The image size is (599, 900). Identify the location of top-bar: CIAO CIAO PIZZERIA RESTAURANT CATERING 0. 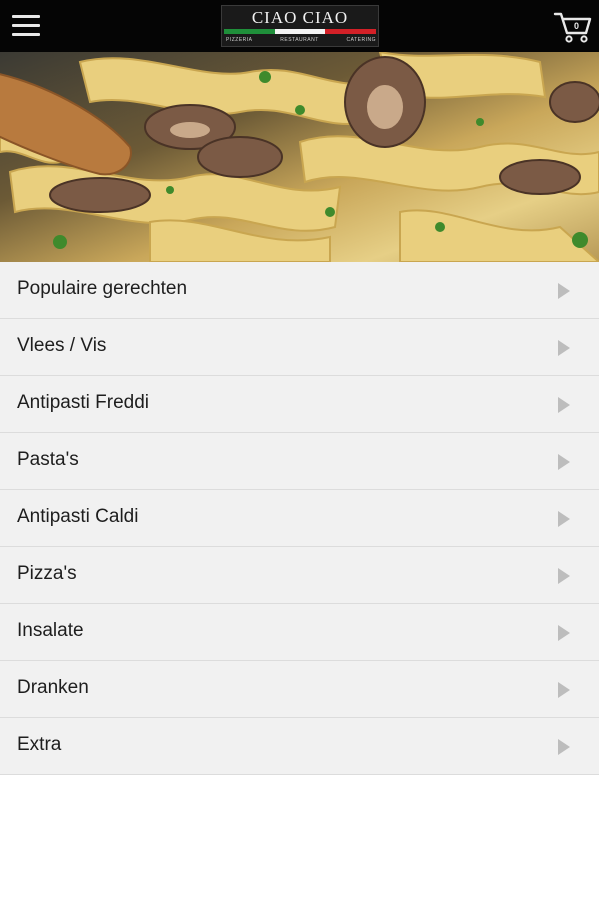
(299, 26).